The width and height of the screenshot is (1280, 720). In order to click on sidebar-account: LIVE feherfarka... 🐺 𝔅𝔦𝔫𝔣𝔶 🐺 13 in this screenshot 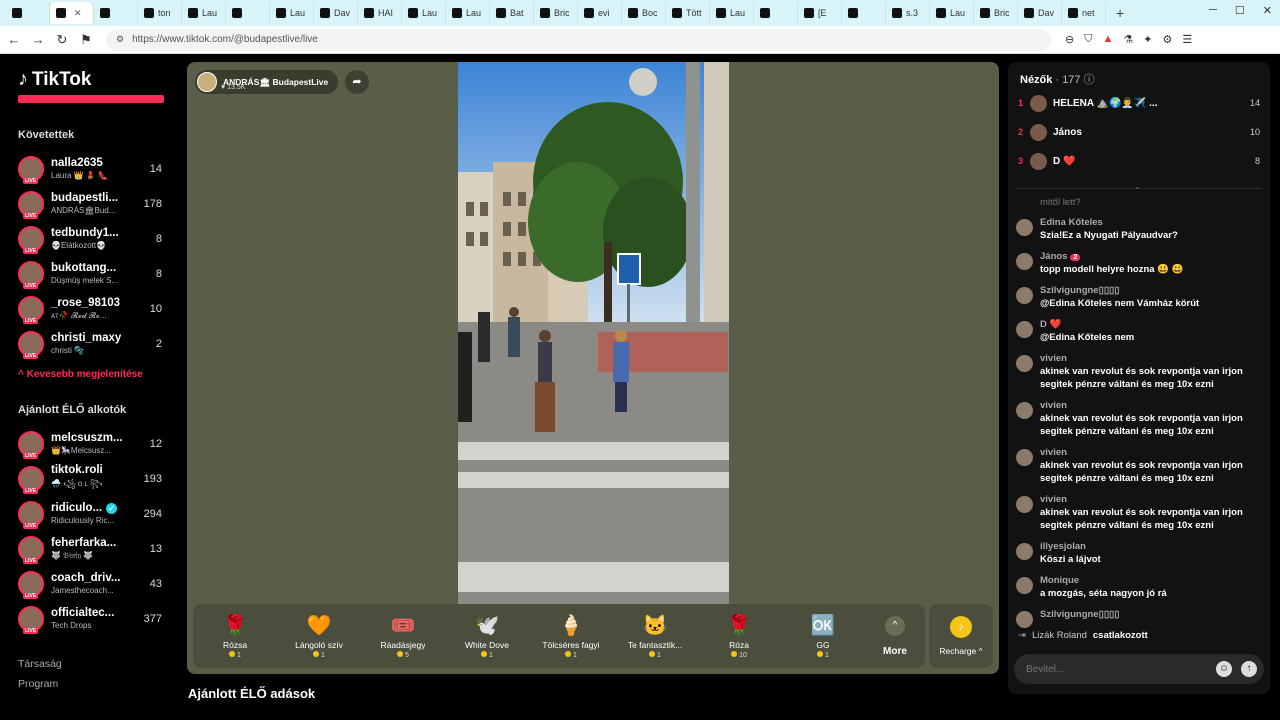, I will do `click(99, 548)`.